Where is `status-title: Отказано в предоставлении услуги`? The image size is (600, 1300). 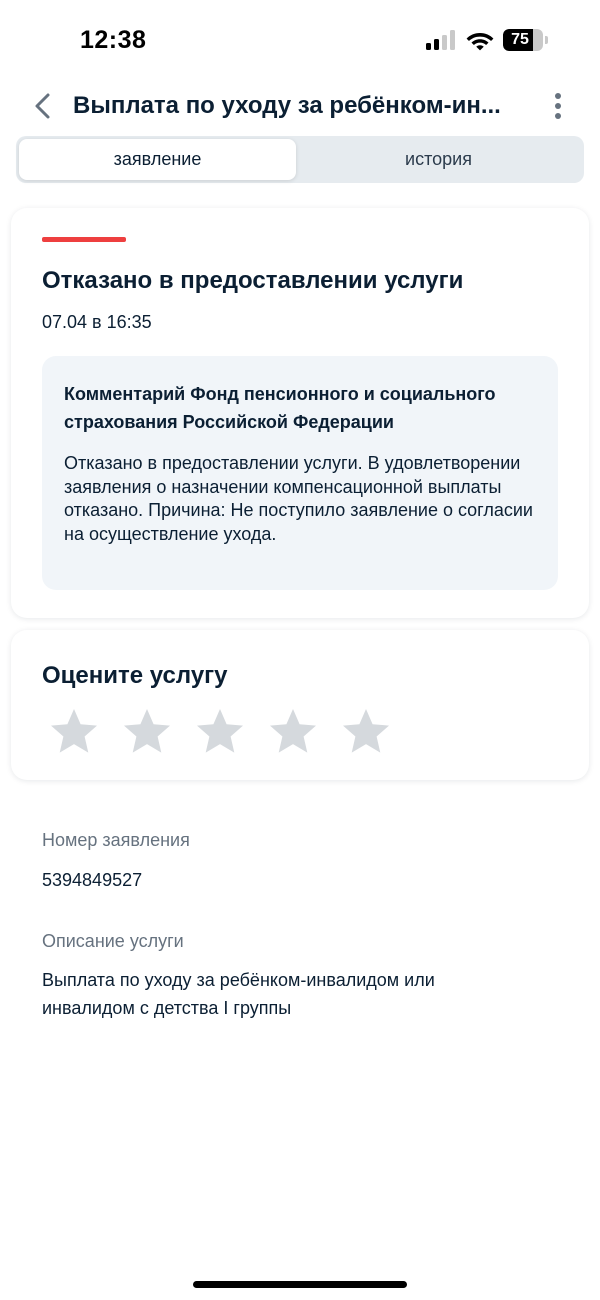 status-title: Отказано в предоставлении услуги is located at coordinates (253, 280).